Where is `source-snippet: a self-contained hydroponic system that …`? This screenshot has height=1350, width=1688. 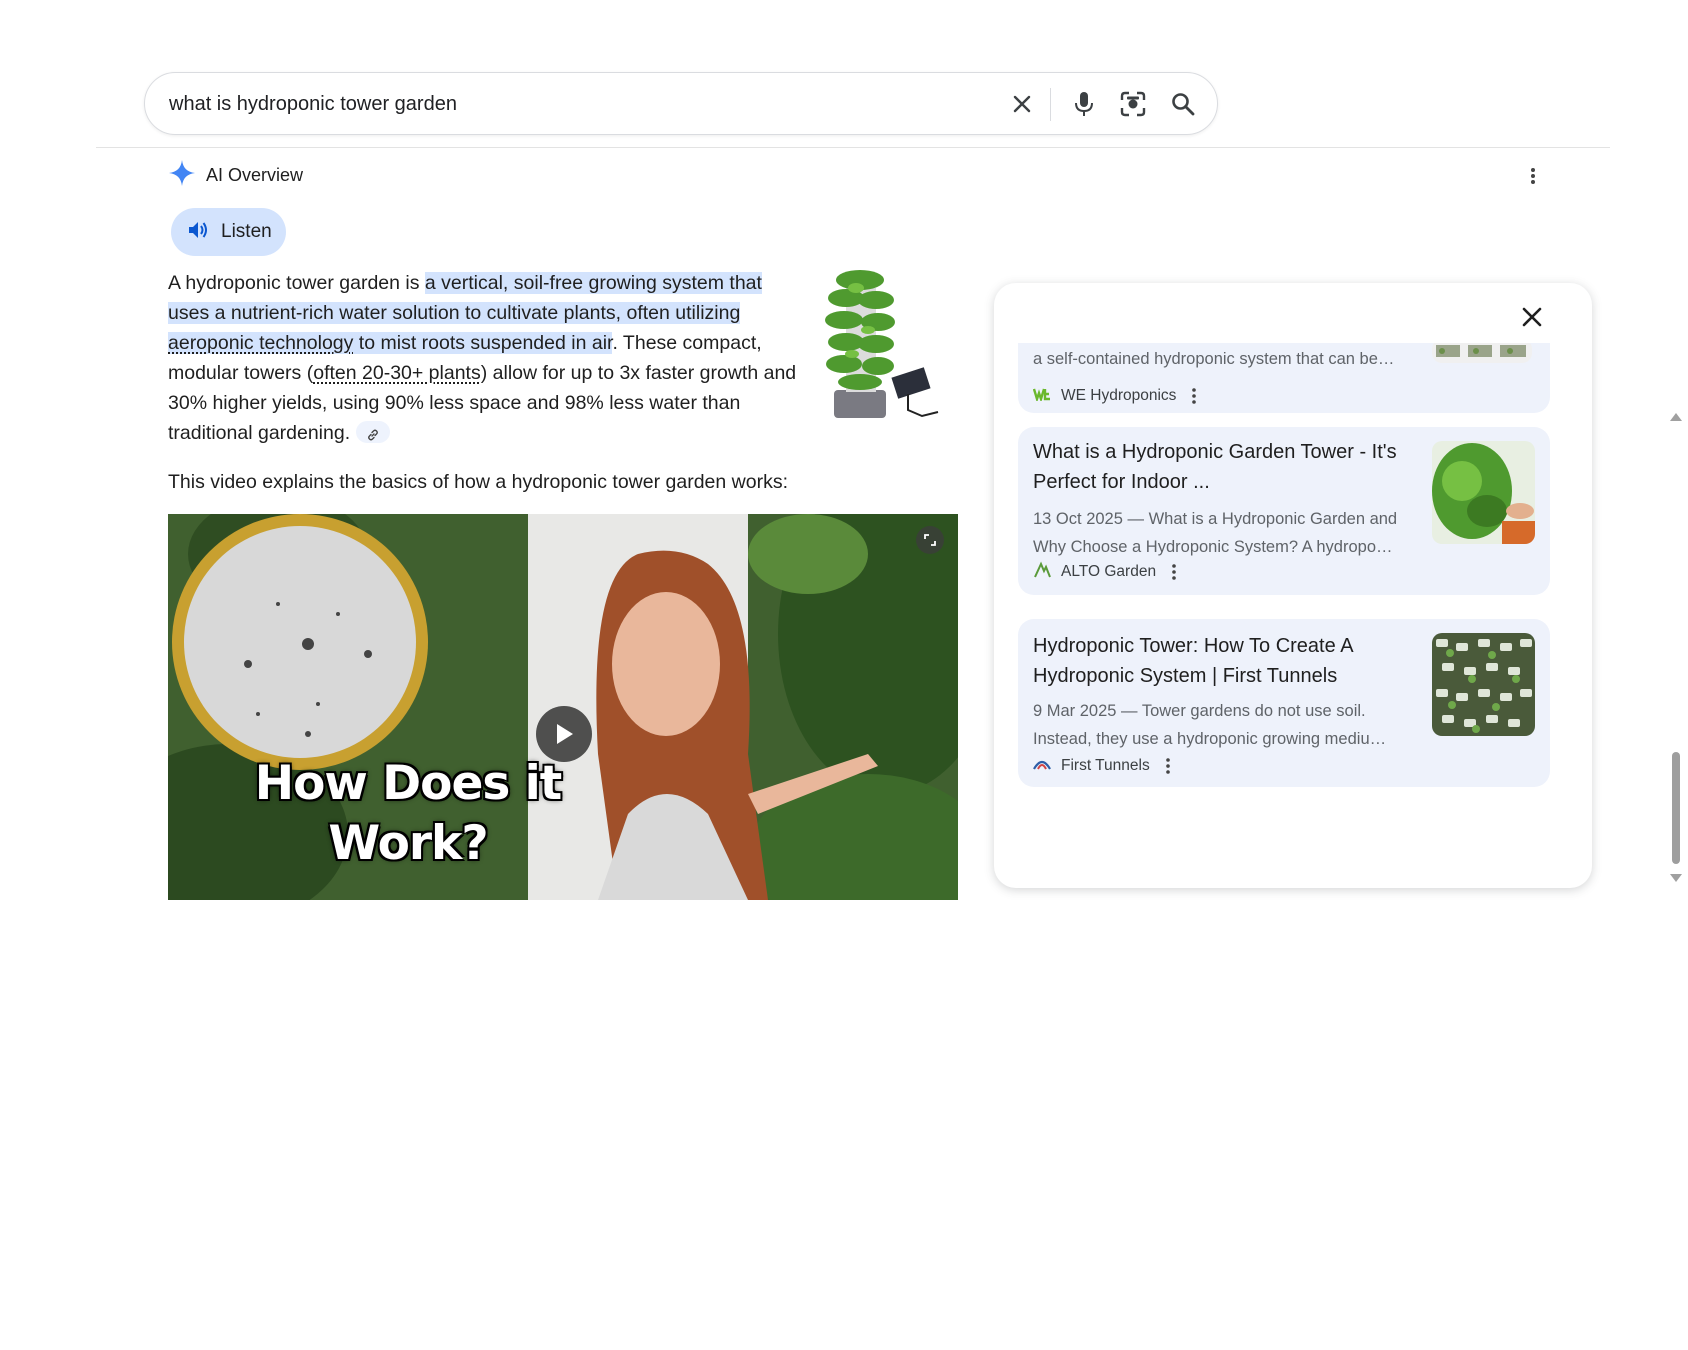 source-snippet: a self-contained hydroponic system that … is located at coordinates (1214, 359).